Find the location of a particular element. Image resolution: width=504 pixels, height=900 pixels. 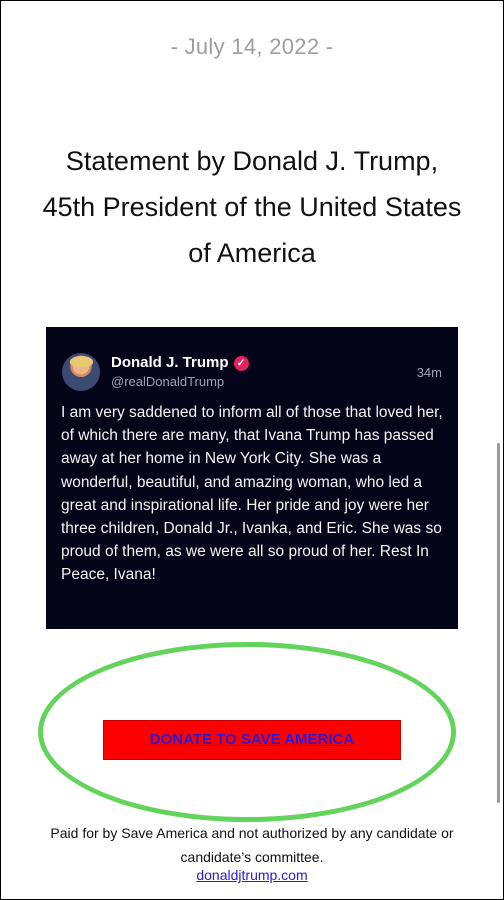

scrollbar is located at coordinates (498, 623).